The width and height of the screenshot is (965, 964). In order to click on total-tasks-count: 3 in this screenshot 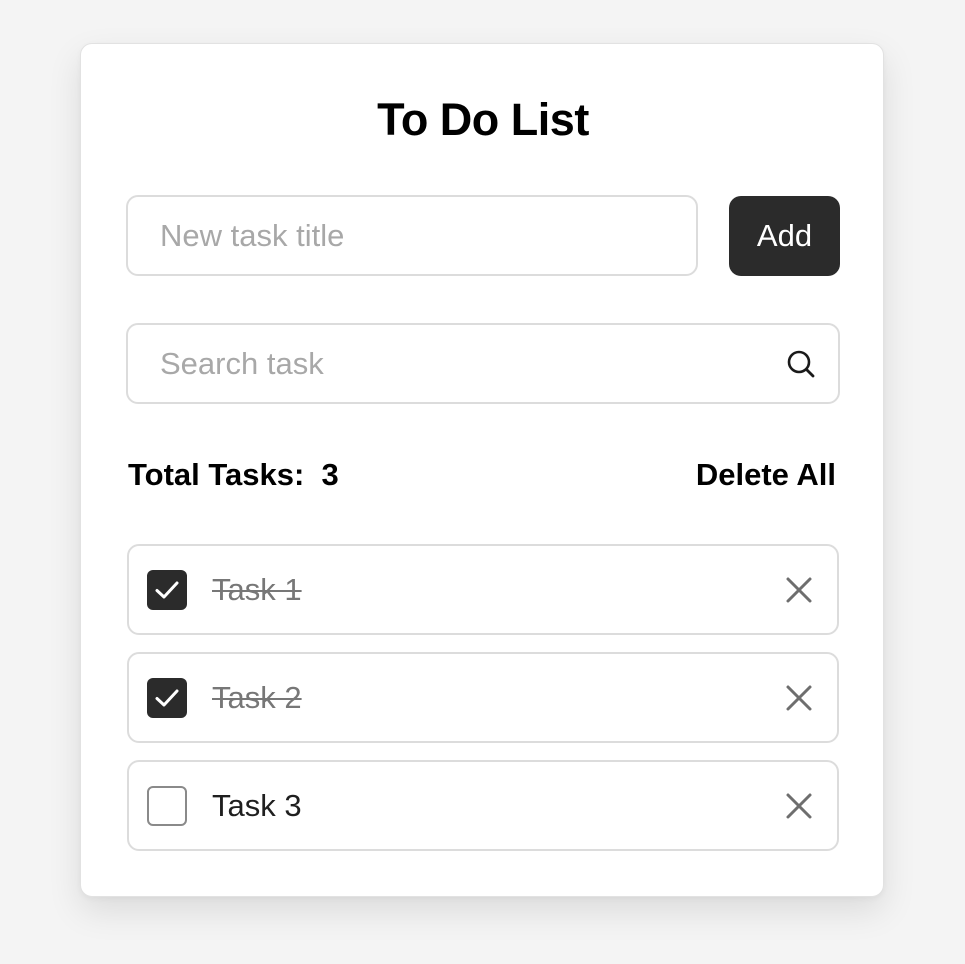, I will do `click(330, 474)`.